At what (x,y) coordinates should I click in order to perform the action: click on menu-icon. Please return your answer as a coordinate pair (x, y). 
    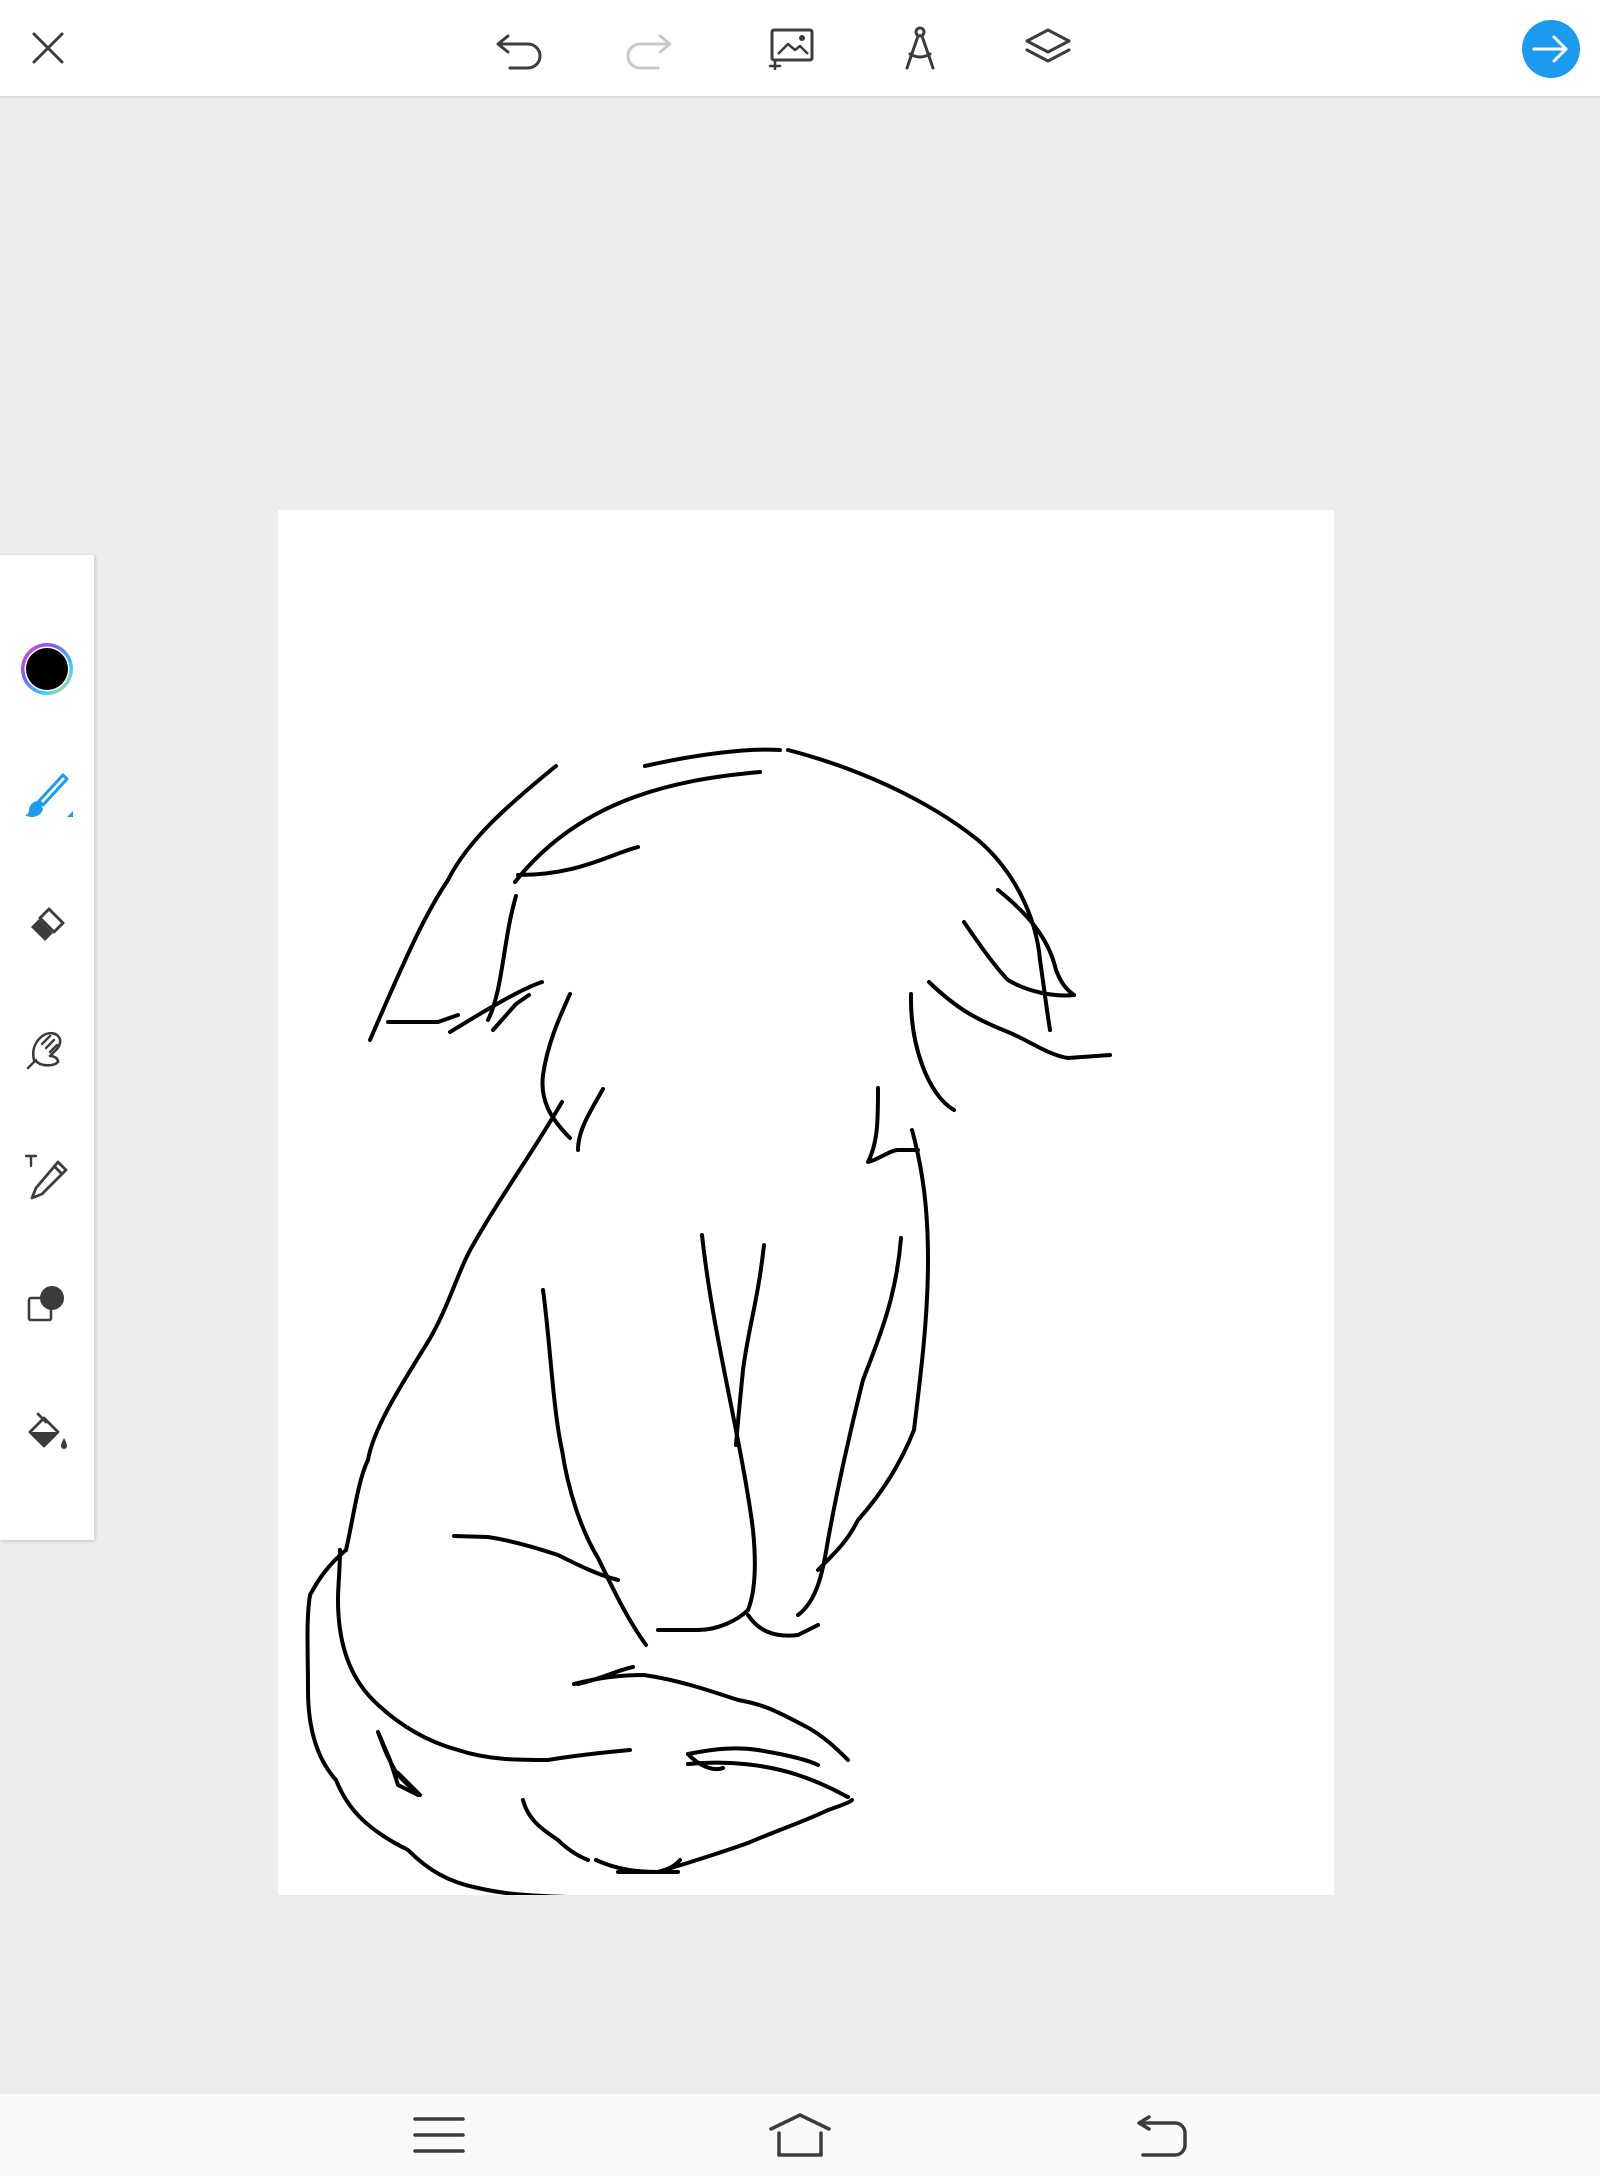
    Looking at the image, I should click on (439, 2135).